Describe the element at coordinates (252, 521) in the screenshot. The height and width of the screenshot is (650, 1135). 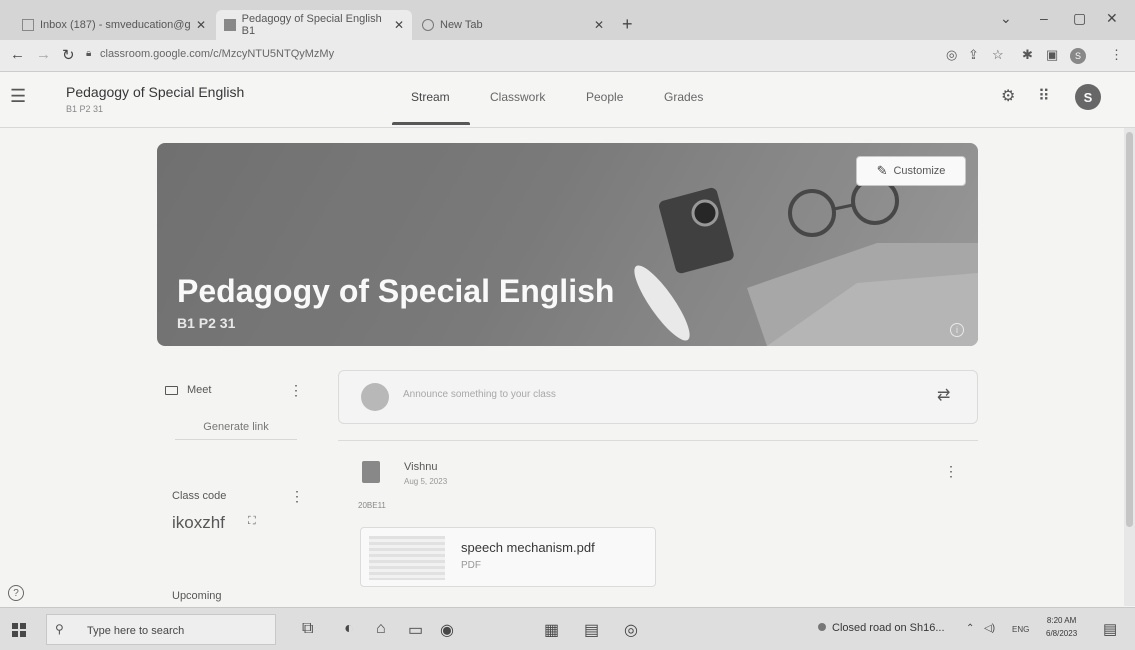
I see `fullscreen-icon: ⛶` at that location.